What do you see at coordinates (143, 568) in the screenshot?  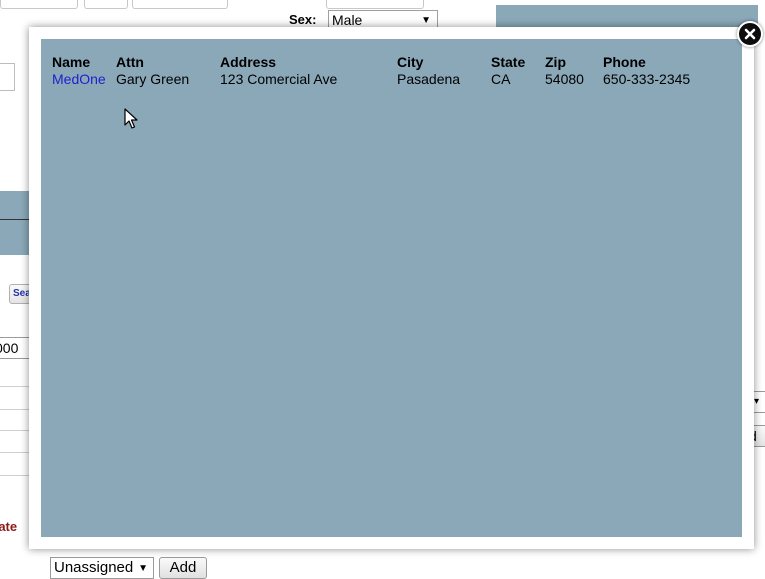 I see `chevron-down-icon: ▼` at bounding box center [143, 568].